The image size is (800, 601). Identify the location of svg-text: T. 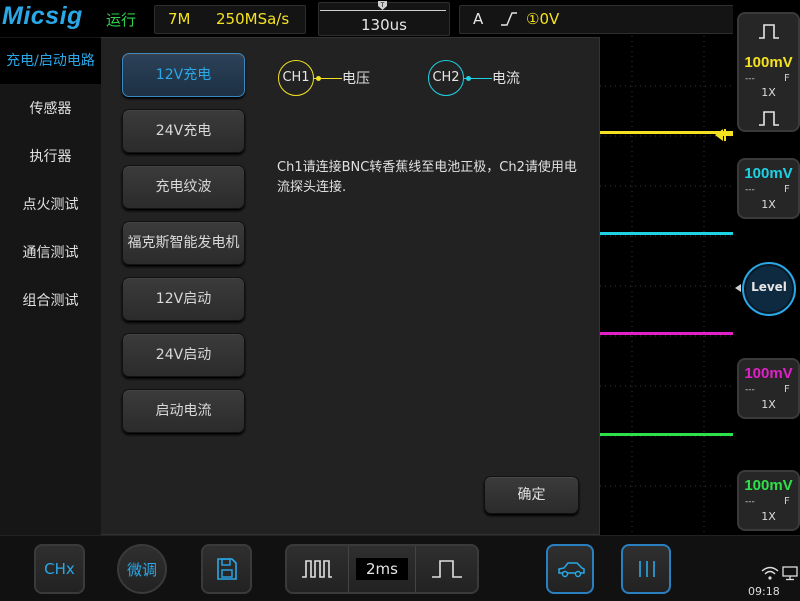
(382, 5).